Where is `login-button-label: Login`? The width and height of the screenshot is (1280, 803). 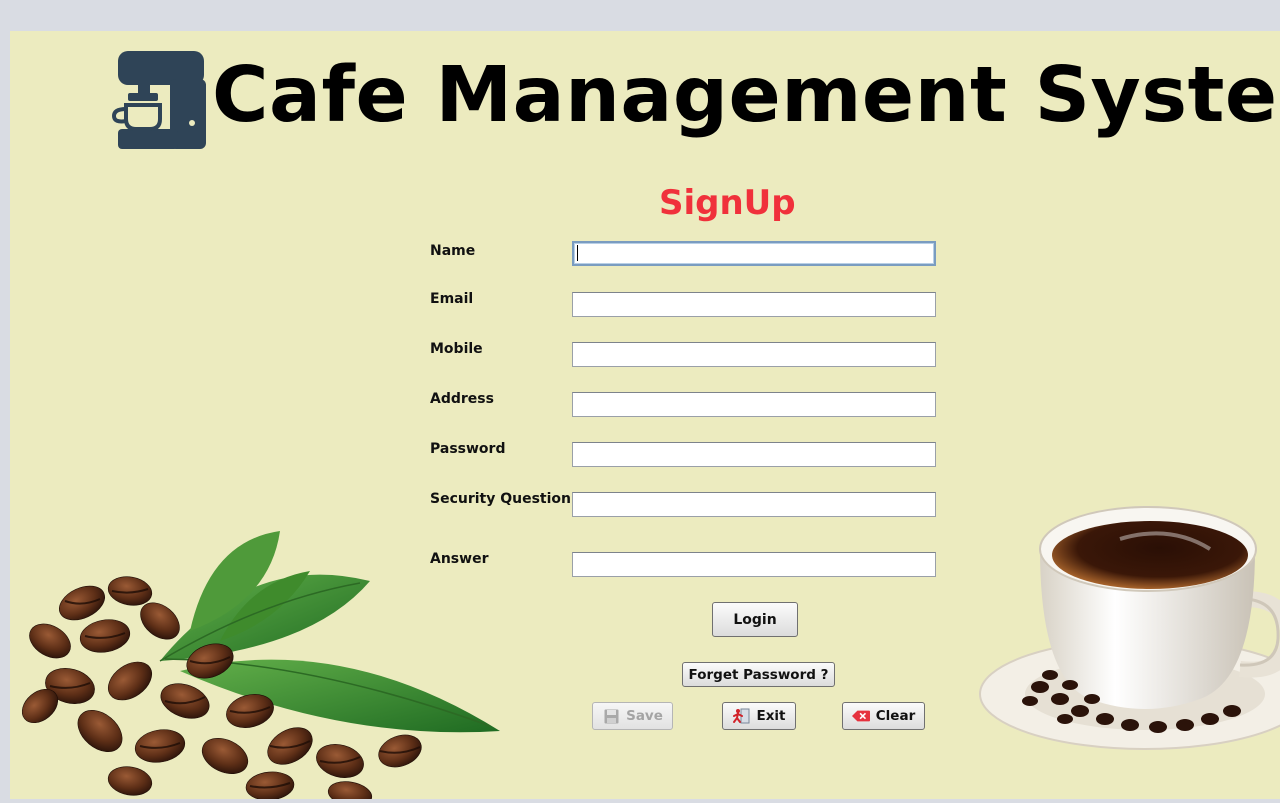 login-button-label: Login is located at coordinates (755, 619).